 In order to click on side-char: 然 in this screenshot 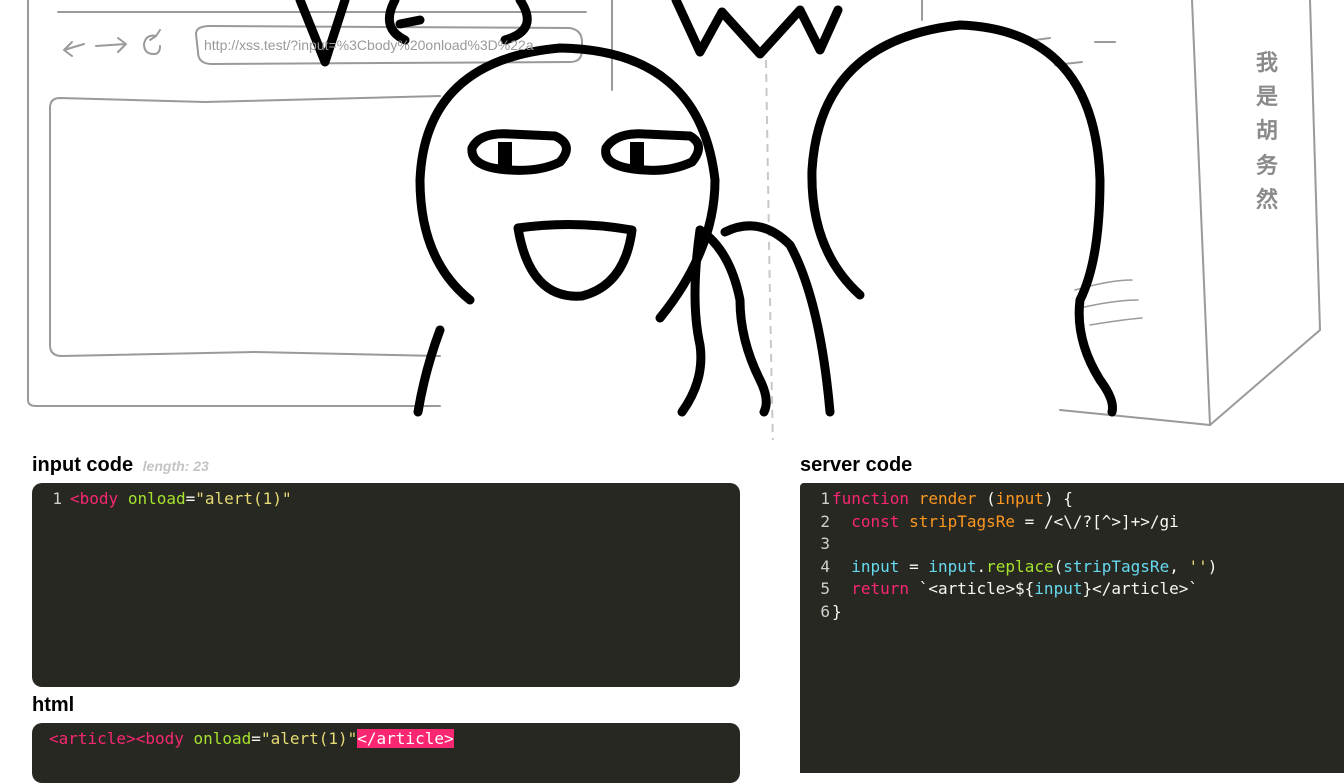, I will do `click(1266, 200)`.